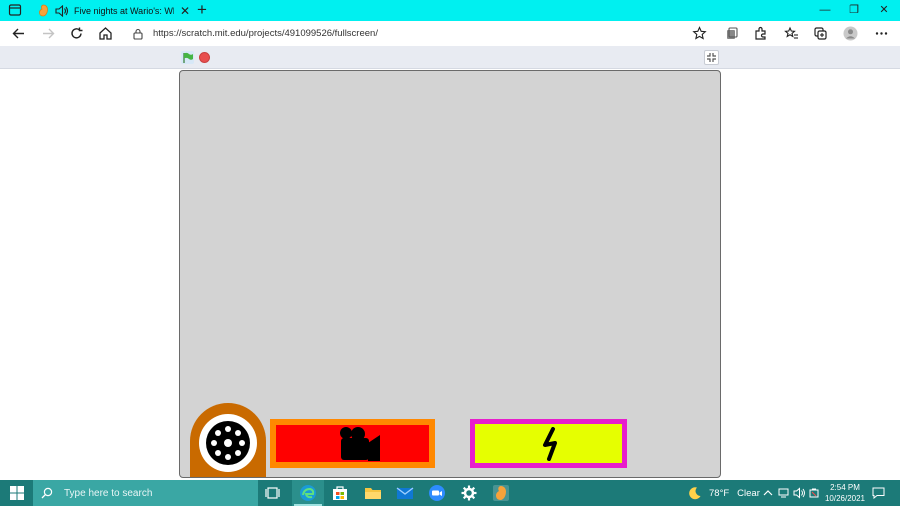  What do you see at coordinates (501, 493) in the screenshot?
I see `scratch-icon` at bounding box center [501, 493].